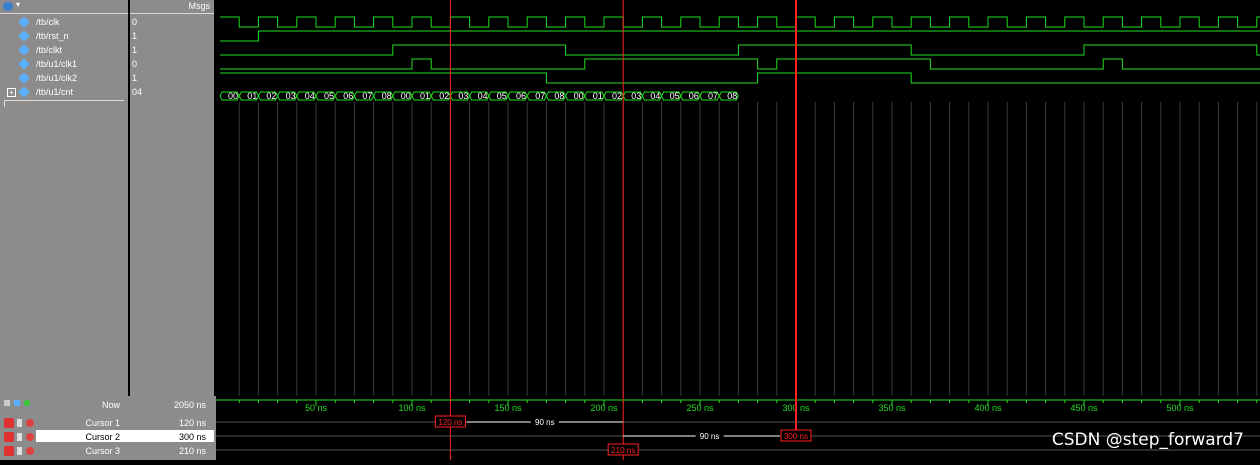 This screenshot has height=465, width=1260. Describe the element at coordinates (192, 451) in the screenshot. I see `cursor-value: 210 ns` at that location.